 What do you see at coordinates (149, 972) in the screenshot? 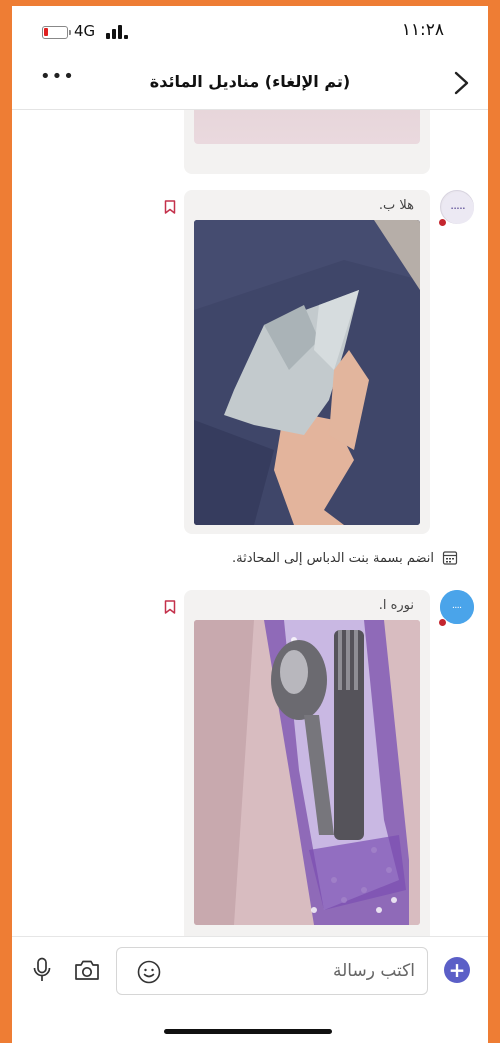
I see `emoji-icon` at bounding box center [149, 972].